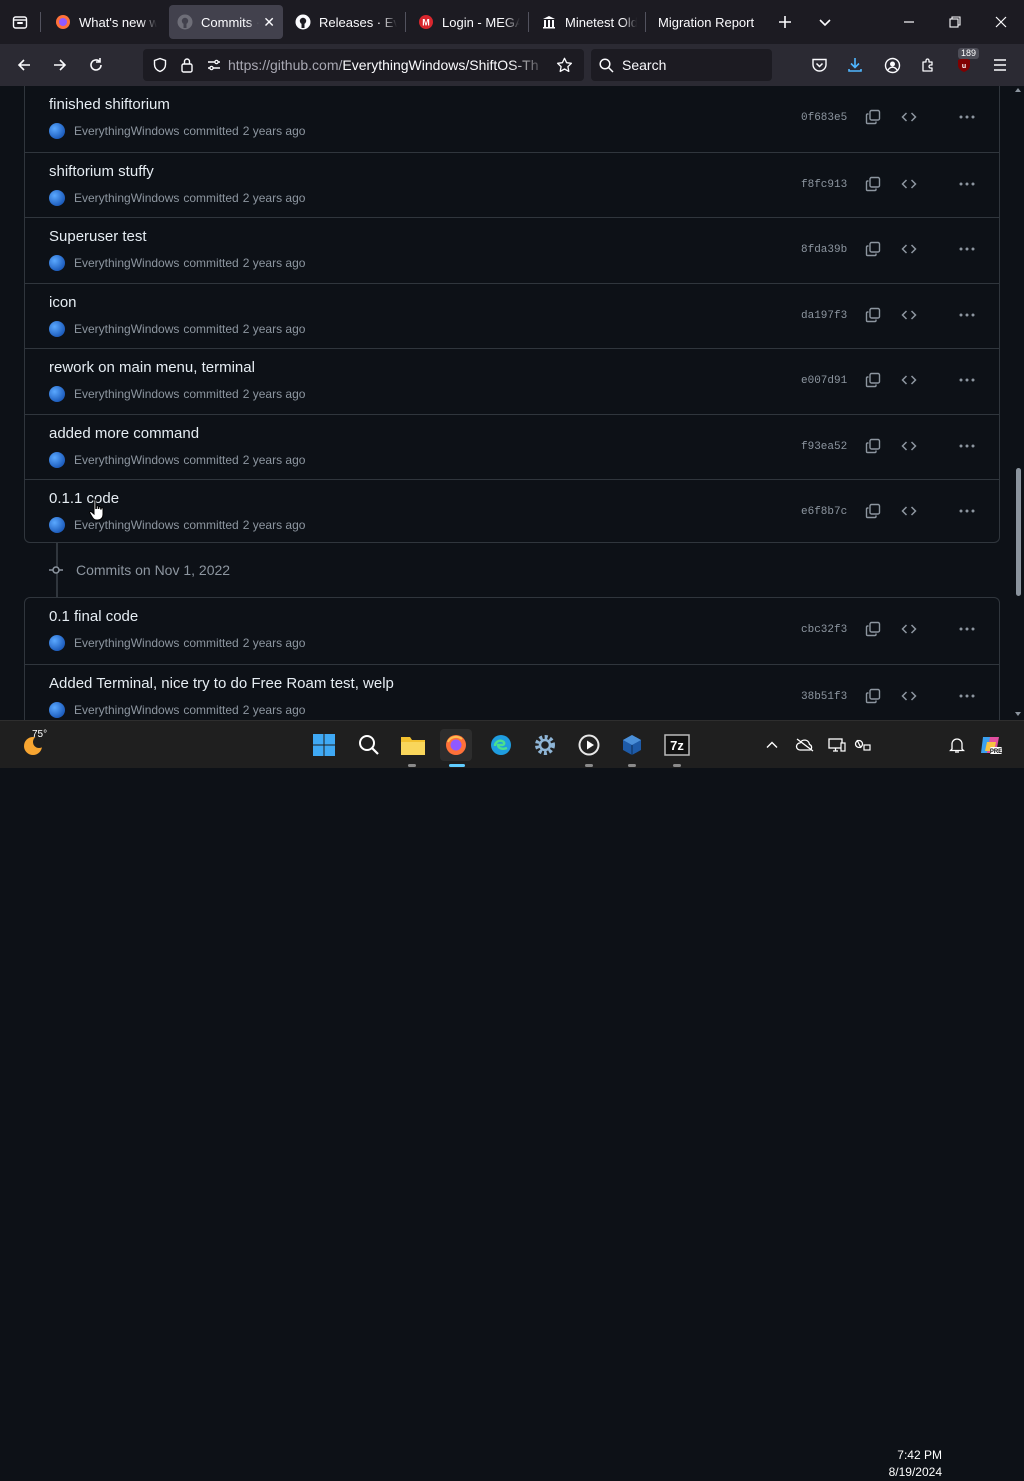  What do you see at coordinates (957, 745) in the screenshot?
I see `notifications-button` at bounding box center [957, 745].